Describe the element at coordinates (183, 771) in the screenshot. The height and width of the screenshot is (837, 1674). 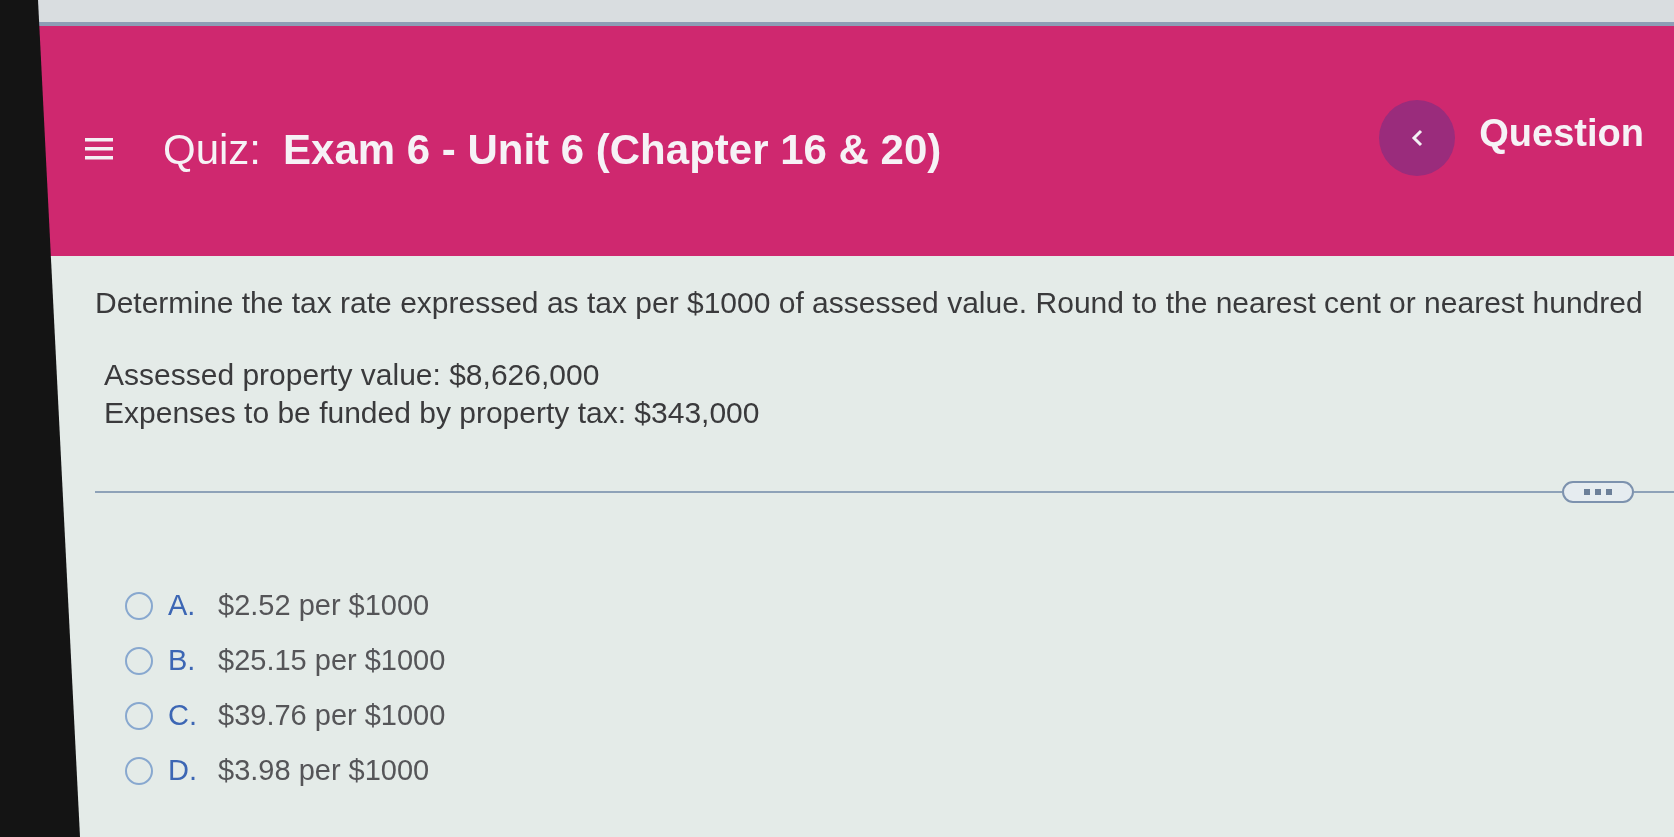
I see `choice-letter: D.` at that location.